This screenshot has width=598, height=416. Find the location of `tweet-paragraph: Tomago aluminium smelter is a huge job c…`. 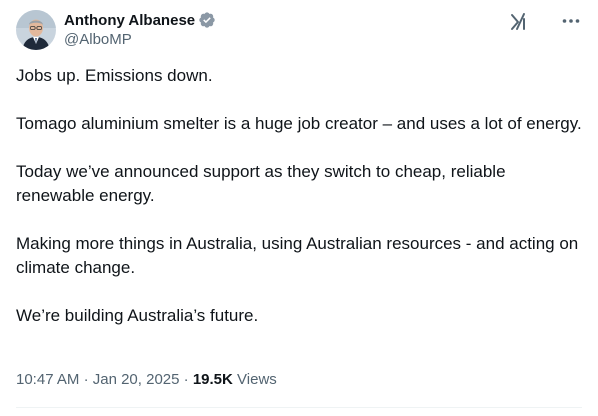

tweet-paragraph: Tomago aluminium smelter is a huge job c… is located at coordinates (299, 123).